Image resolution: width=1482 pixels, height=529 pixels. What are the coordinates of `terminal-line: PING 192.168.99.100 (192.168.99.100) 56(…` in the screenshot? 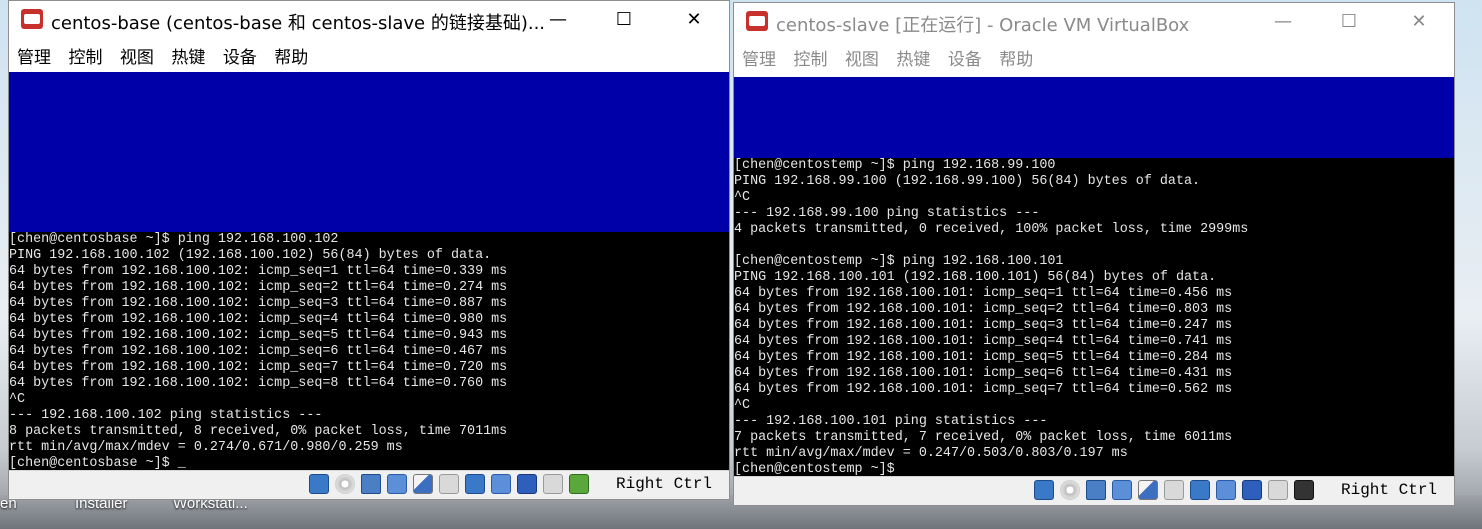 It's located at (967, 181).